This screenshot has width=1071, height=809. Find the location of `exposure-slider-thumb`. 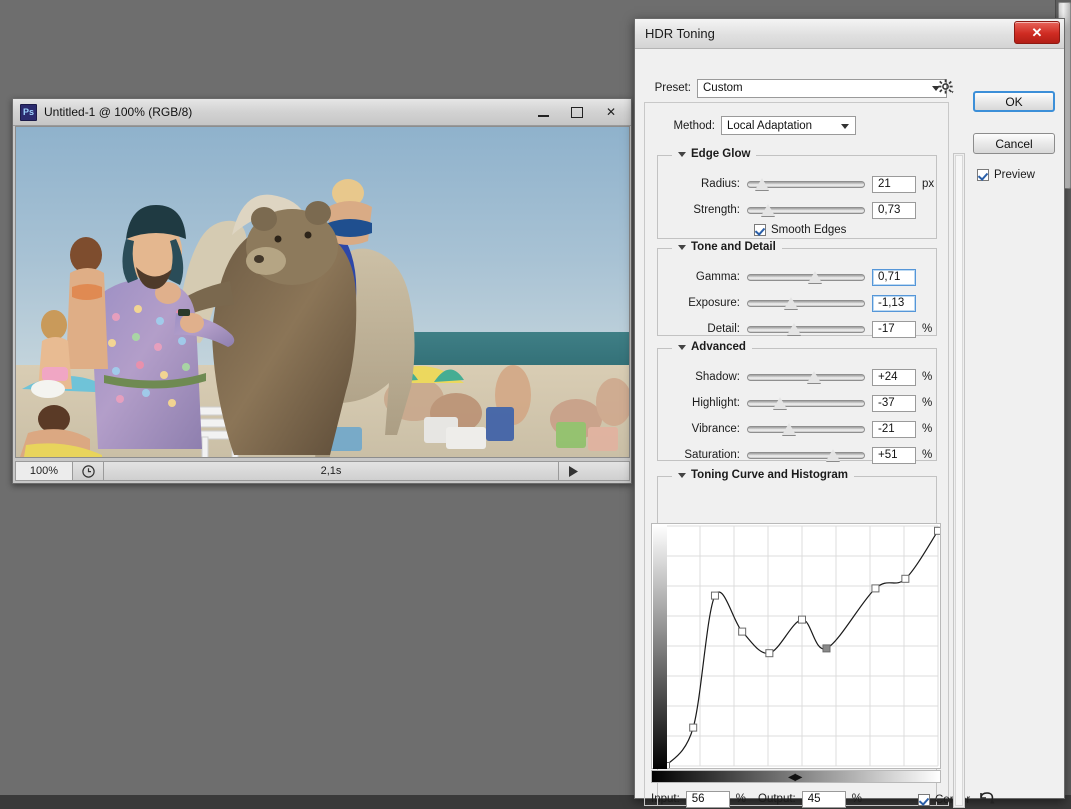

exposure-slider-thumb is located at coordinates (790, 302).